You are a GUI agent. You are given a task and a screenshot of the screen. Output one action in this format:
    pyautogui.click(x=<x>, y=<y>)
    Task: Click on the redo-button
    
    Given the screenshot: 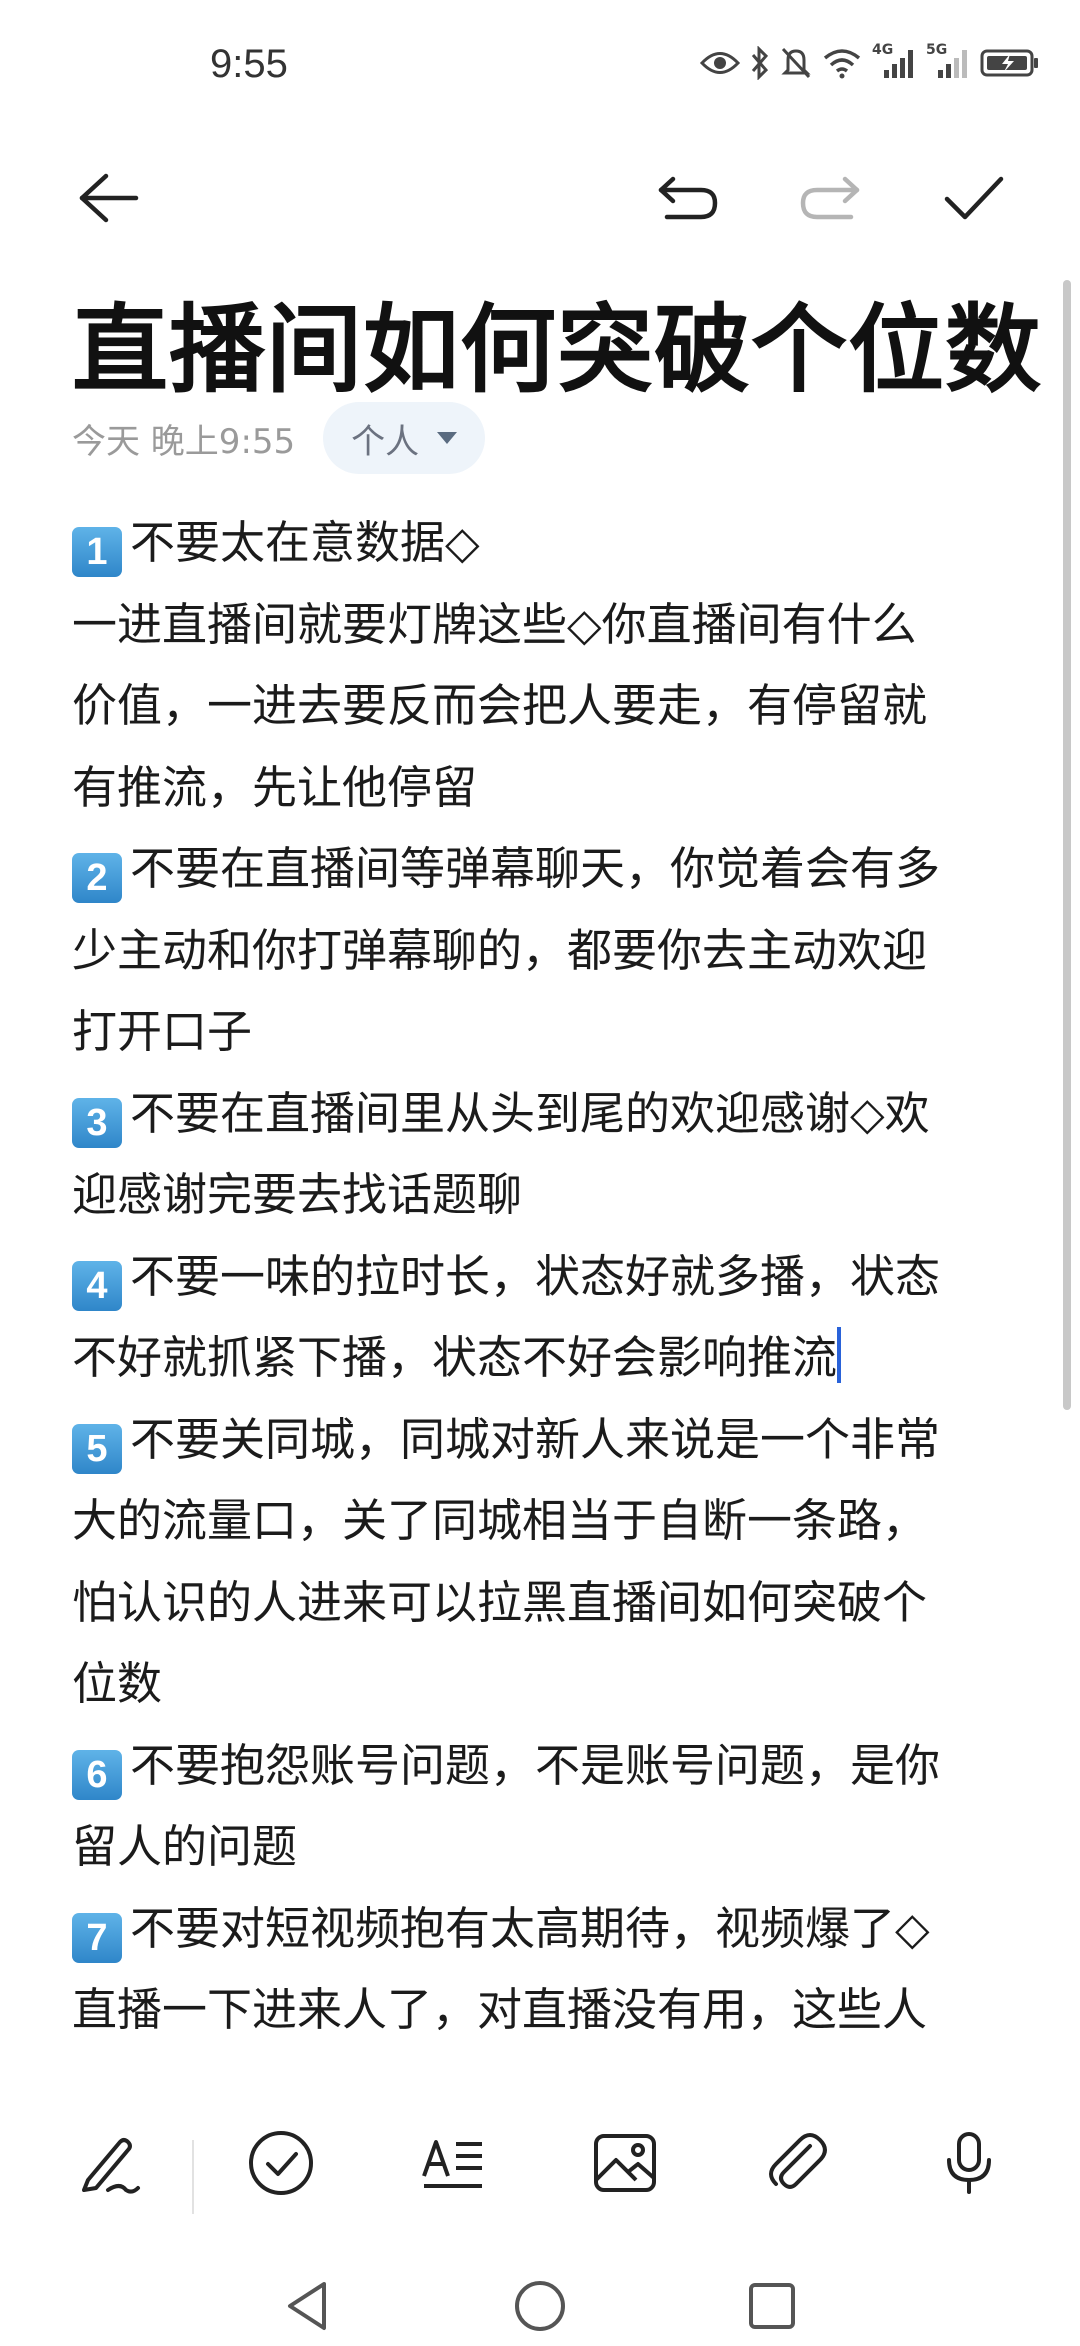 What is the action you would take?
    pyautogui.click(x=830, y=200)
    